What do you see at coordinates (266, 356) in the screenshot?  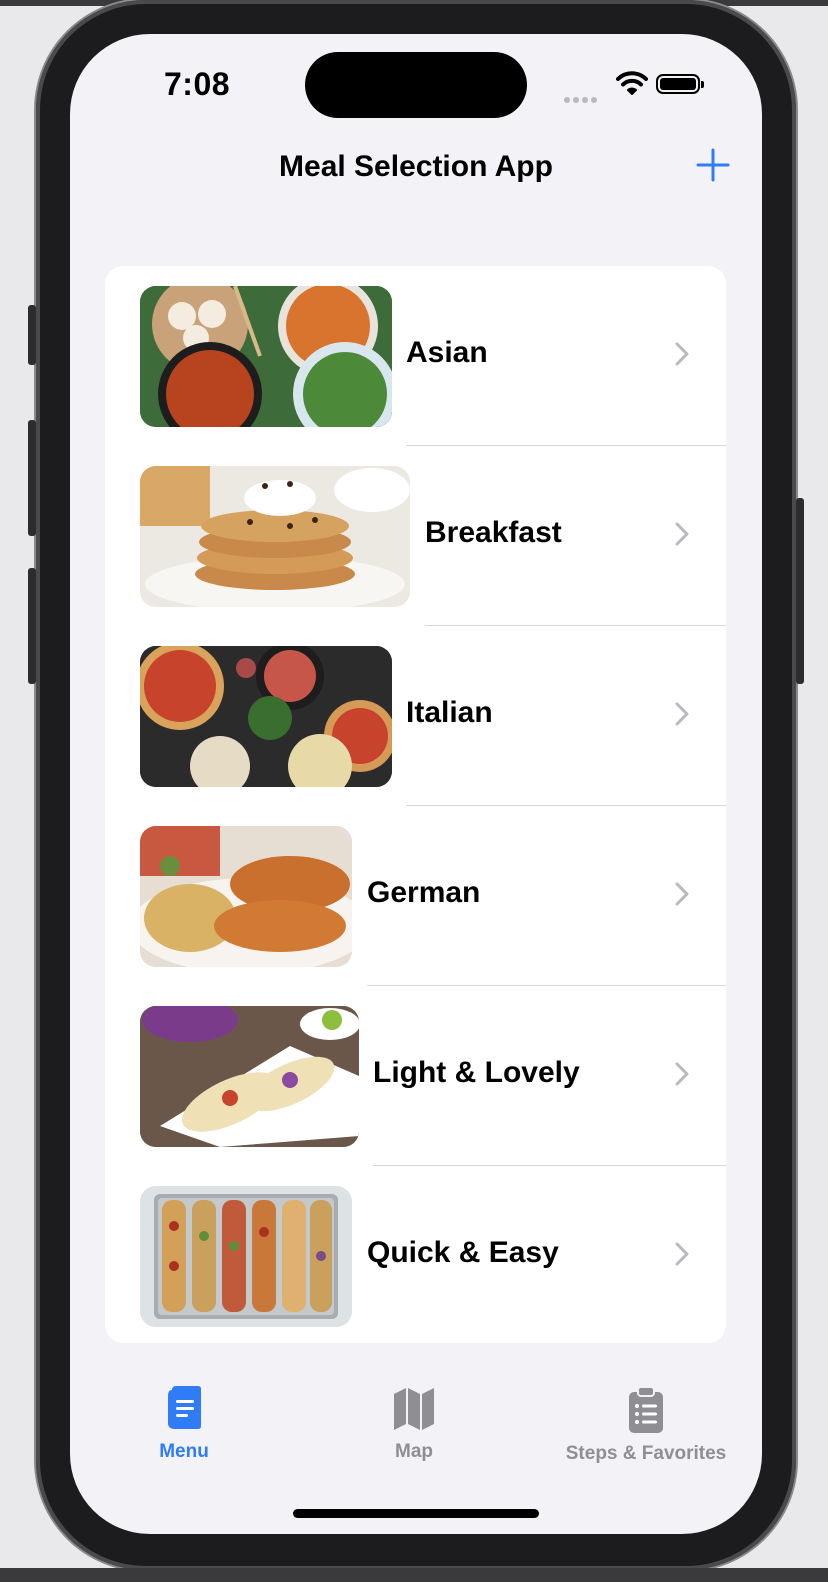 I see `asian-food-image` at bounding box center [266, 356].